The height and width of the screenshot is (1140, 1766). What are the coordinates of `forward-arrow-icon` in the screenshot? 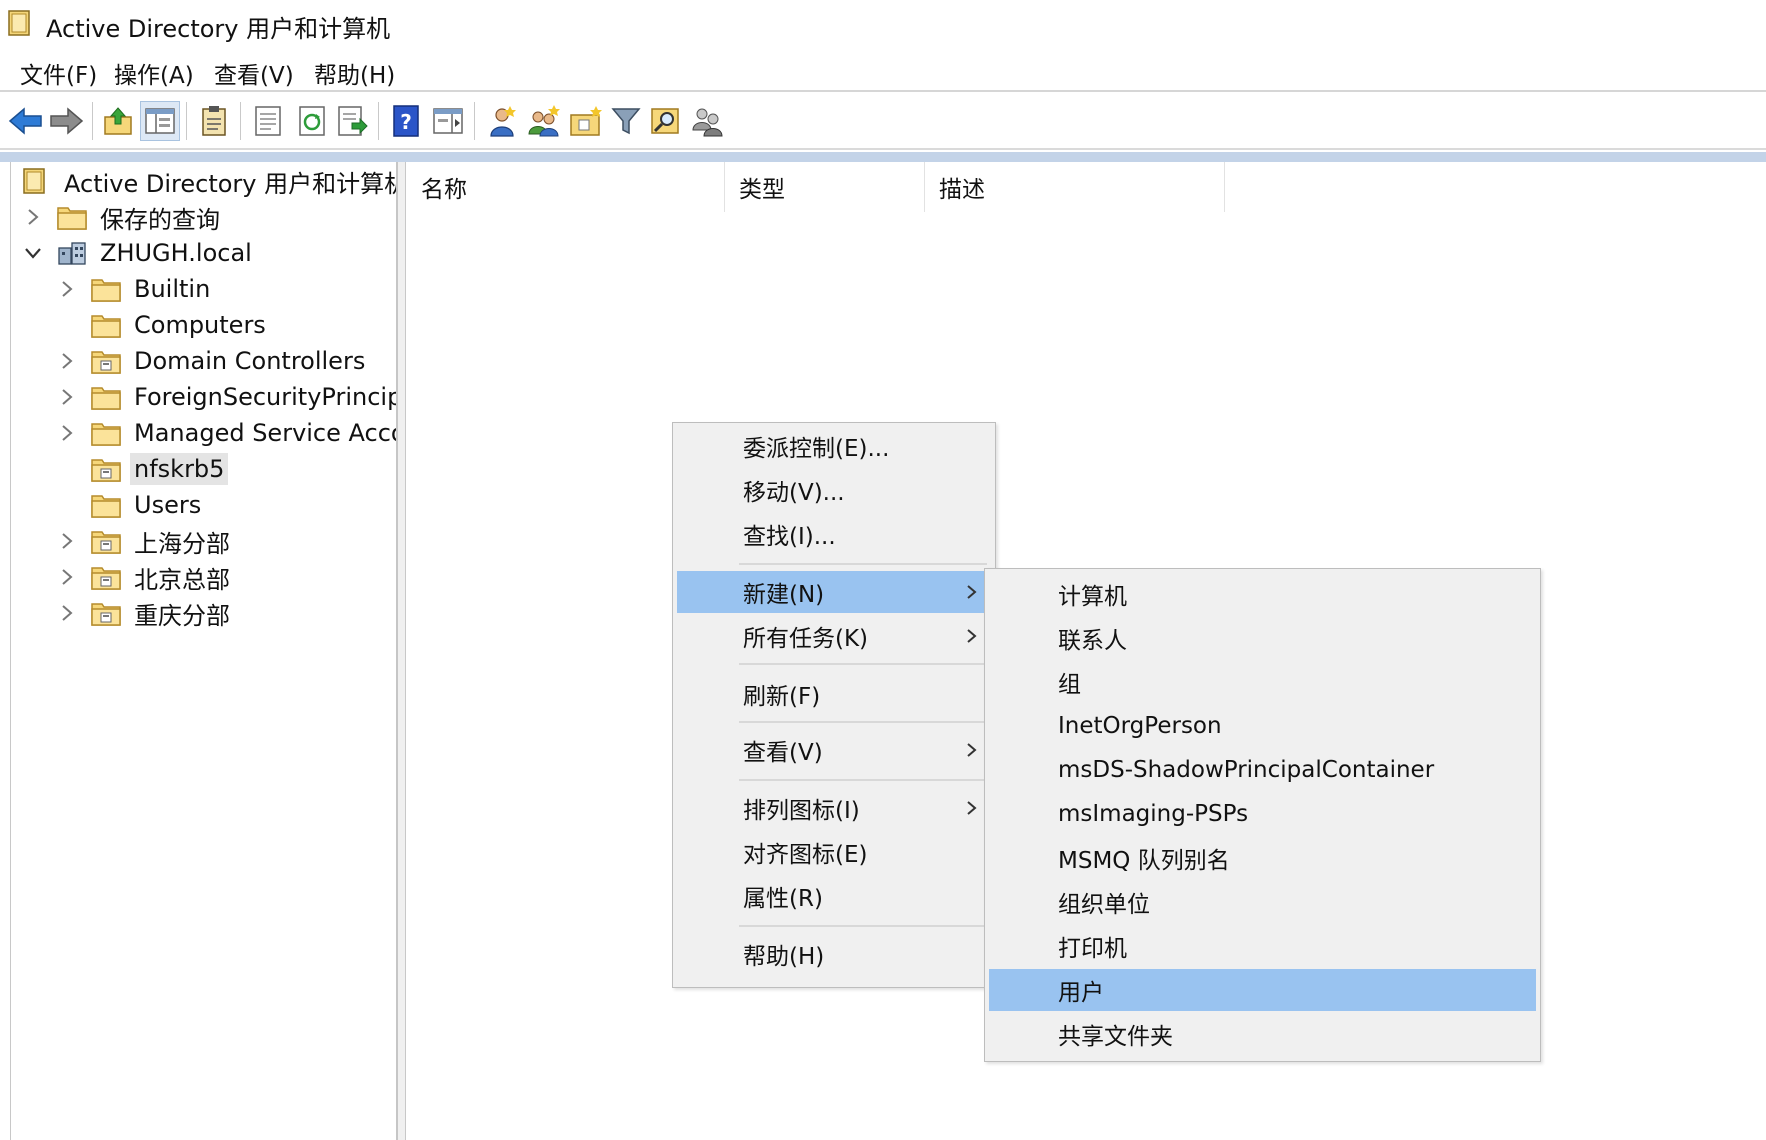 It's located at (67, 121).